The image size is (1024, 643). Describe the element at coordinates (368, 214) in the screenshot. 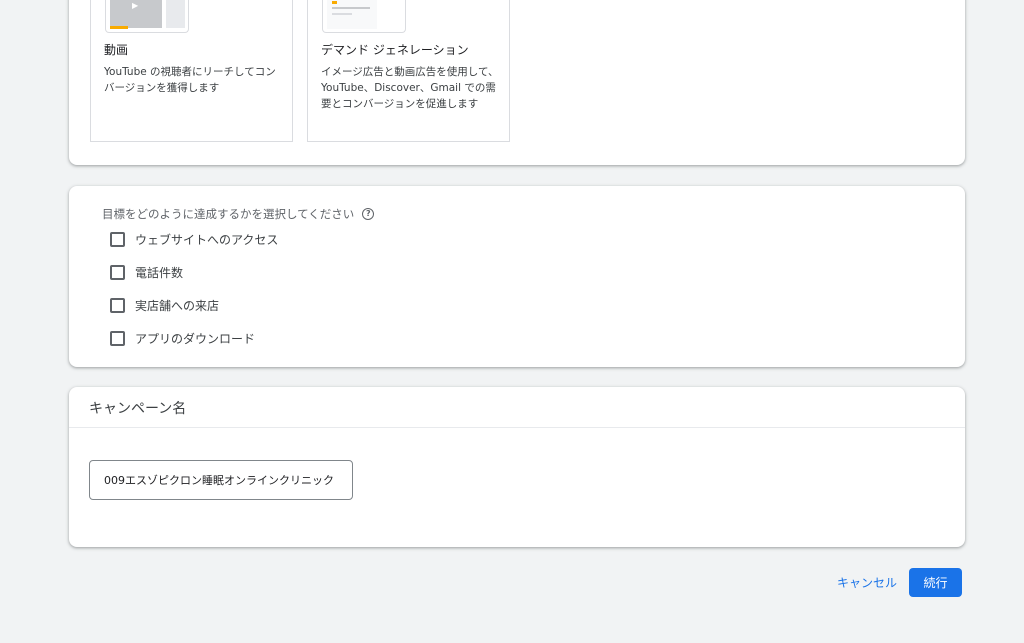

I see `help-icon: ?` at that location.